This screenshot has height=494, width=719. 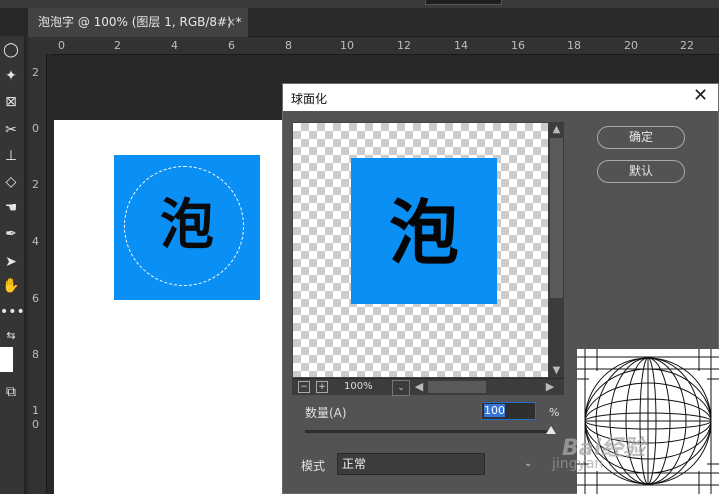 What do you see at coordinates (11, 336) in the screenshot?
I see `swap-colors-icon: ⇆` at bounding box center [11, 336].